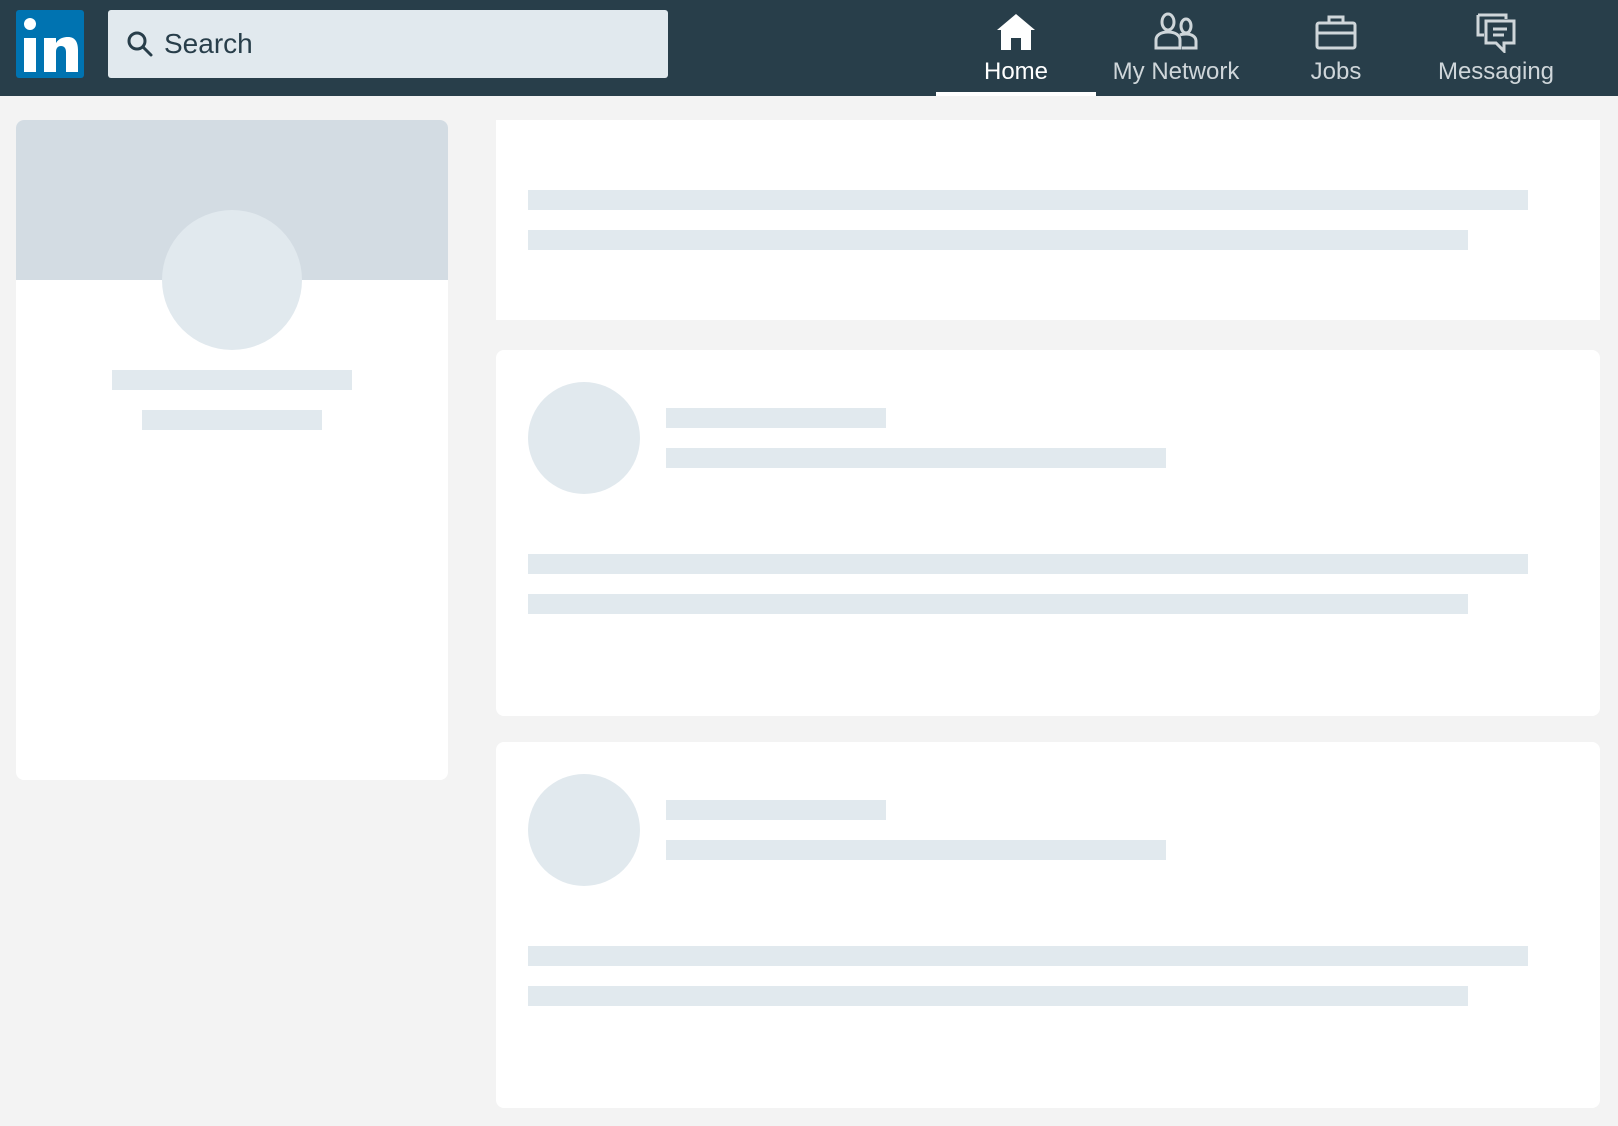 The image size is (1618, 1126). What do you see at coordinates (1016, 71) in the screenshot?
I see `nav-label-home: Home` at bounding box center [1016, 71].